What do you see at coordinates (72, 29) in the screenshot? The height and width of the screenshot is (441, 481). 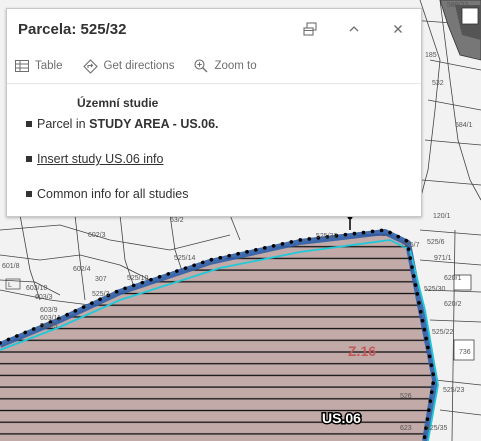 I see `popup-title: Parcela: 525/32` at bounding box center [72, 29].